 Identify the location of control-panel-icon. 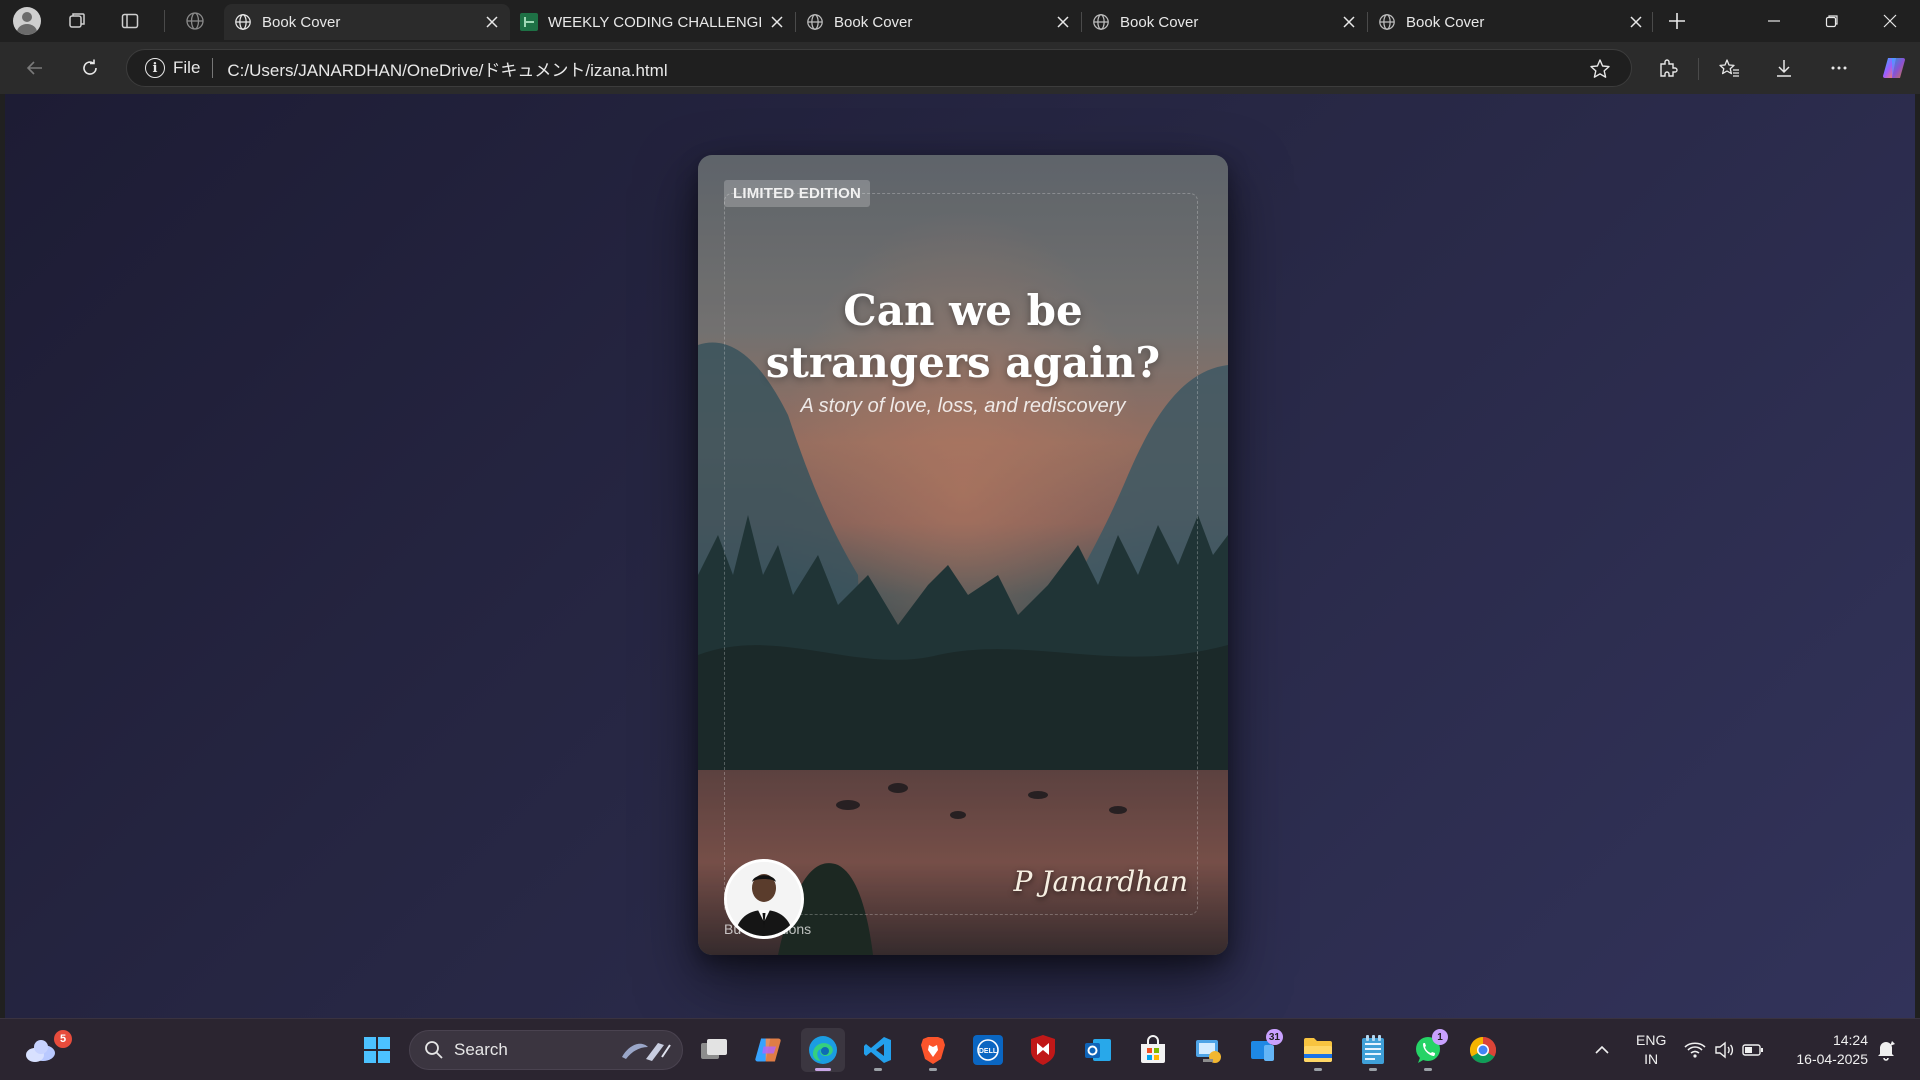
(1208, 1051).